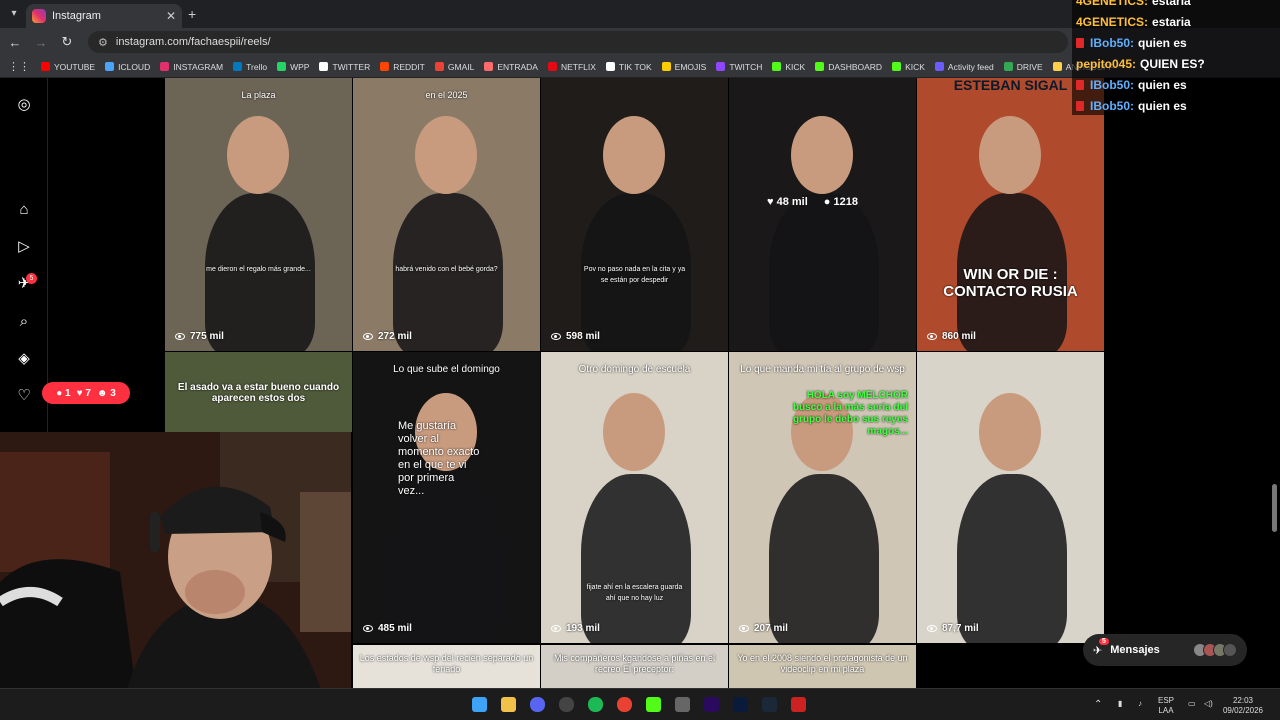 The width and height of the screenshot is (1280, 720). I want to click on file-explorer-icon, so click(508, 704).